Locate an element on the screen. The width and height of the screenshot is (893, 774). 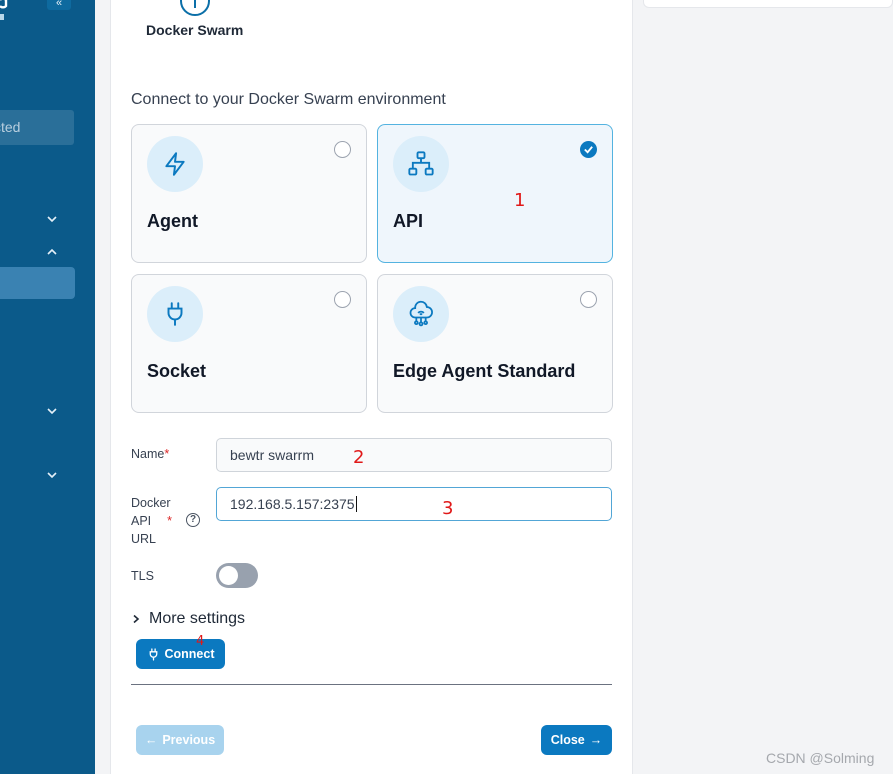
annotation-2: 2 is located at coordinates (359, 457).